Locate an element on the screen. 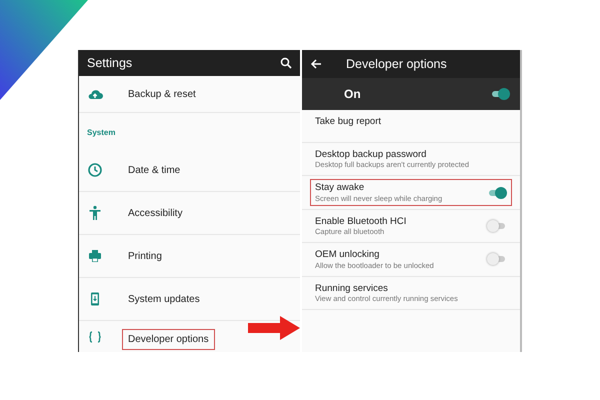 Image resolution: width=600 pixels, height=400 pixels. settings-item: Developer options is located at coordinates (168, 339).